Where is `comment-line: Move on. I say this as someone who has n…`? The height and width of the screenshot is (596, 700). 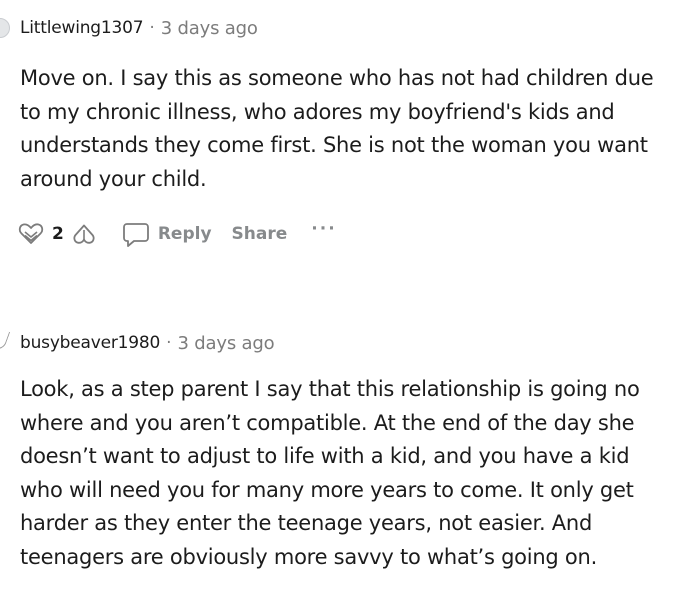
comment-line: Move on. I say this as someone who has n… is located at coordinates (337, 78).